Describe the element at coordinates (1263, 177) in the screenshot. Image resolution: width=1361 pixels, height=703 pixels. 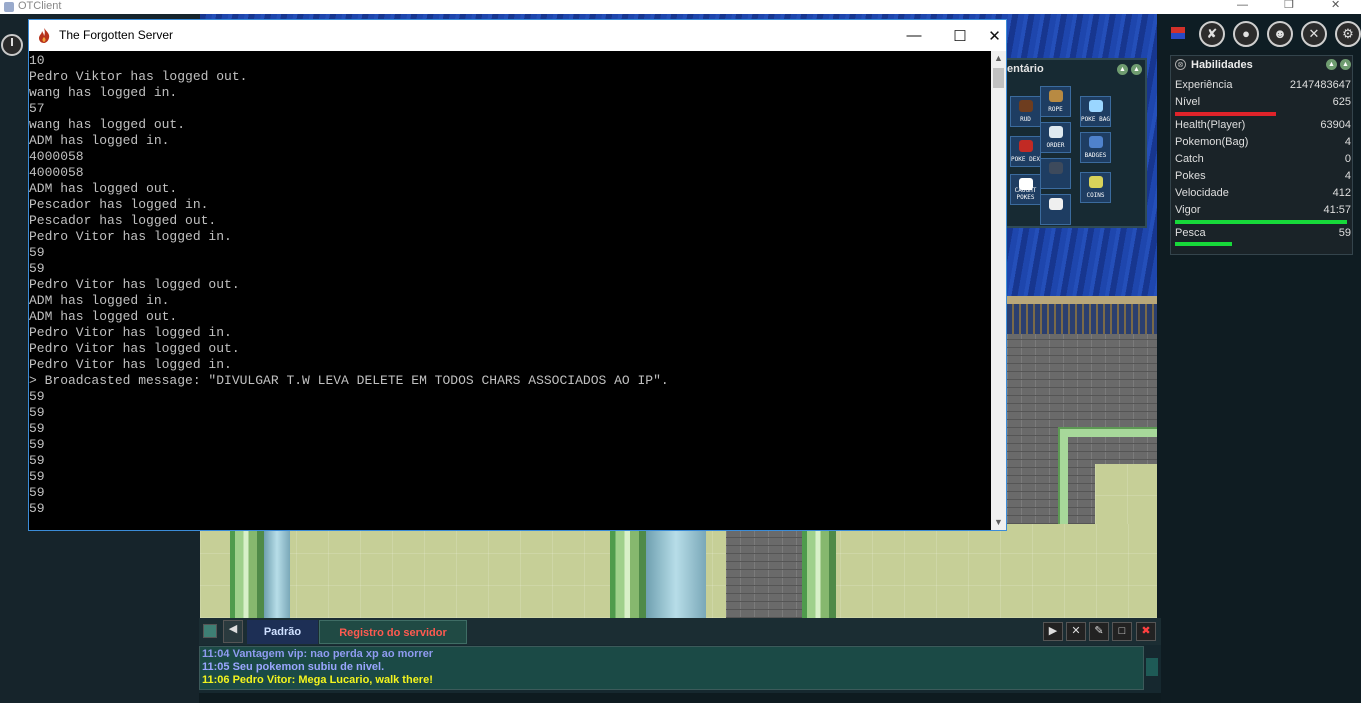
I see `skill-row: Pokes 4` at that location.